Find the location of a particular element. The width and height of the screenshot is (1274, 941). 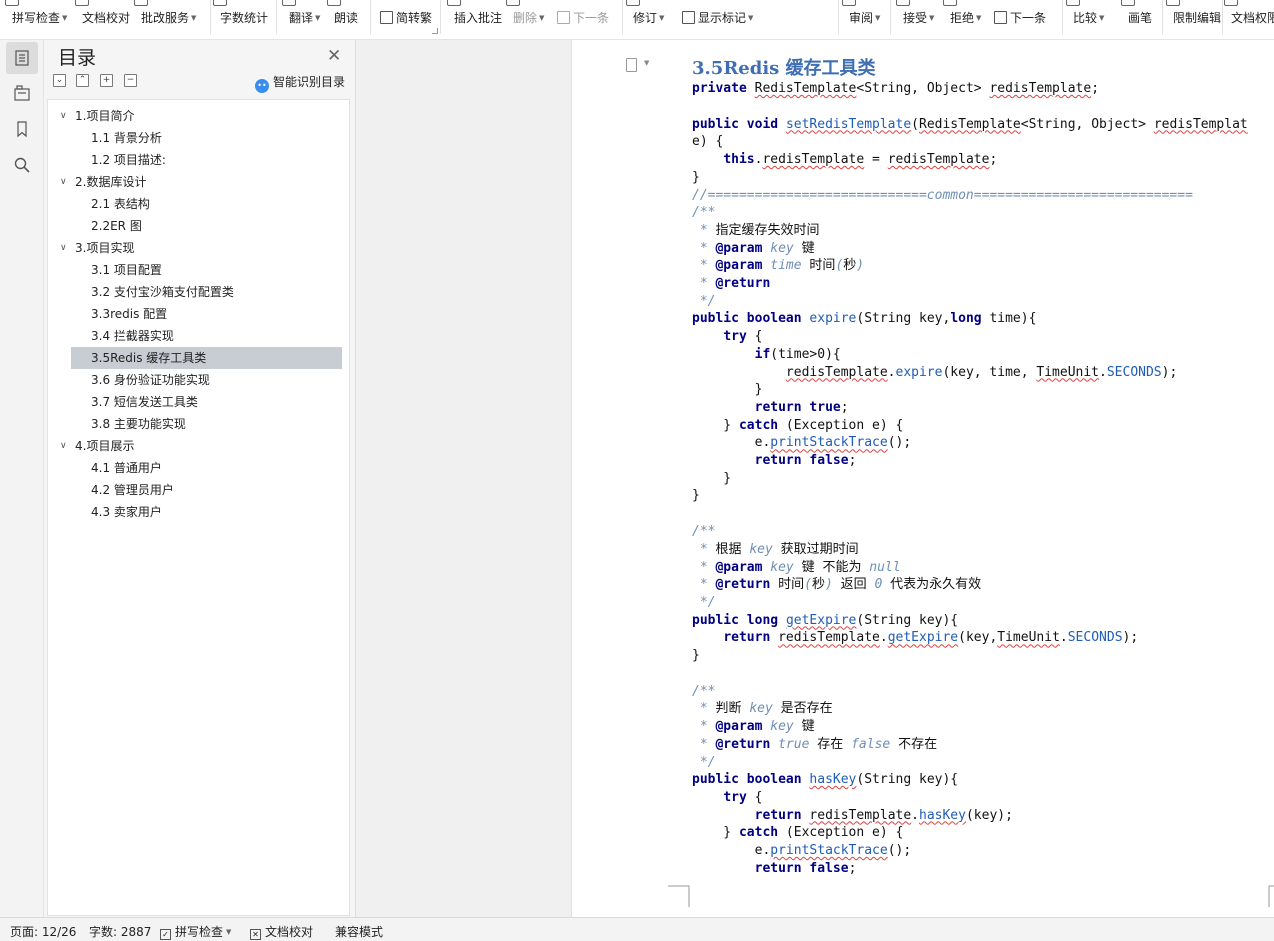

ribbon-button-label: 拒绝 is located at coordinates (962, 18).